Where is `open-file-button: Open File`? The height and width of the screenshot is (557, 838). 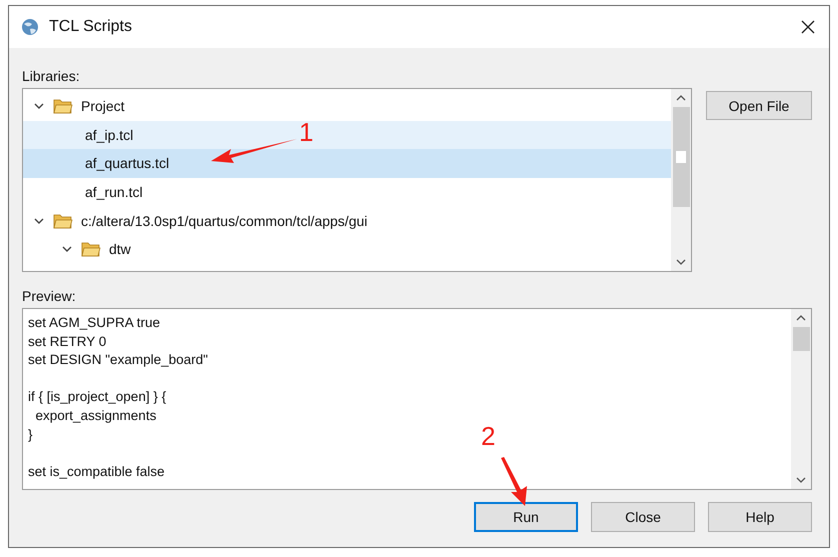 open-file-button: Open File is located at coordinates (759, 105).